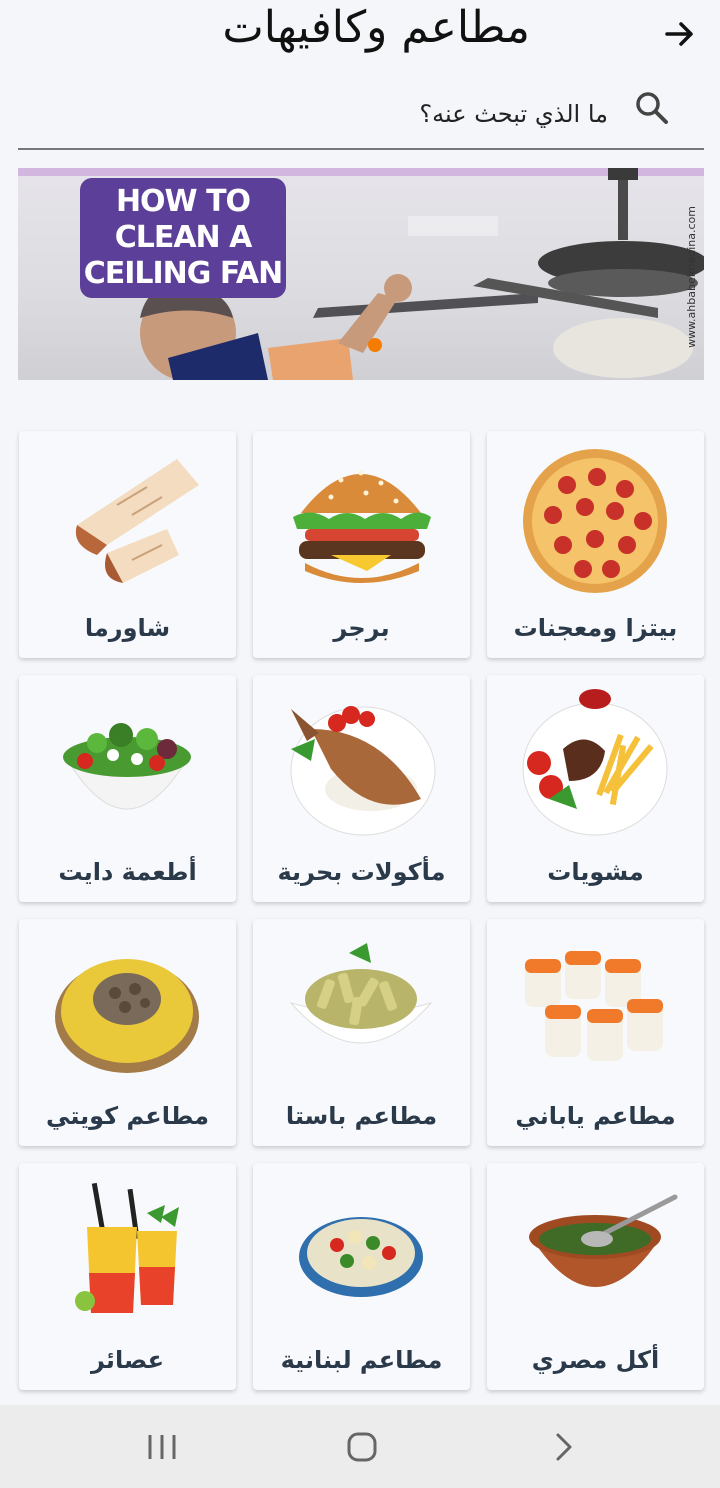 The height and width of the screenshot is (1488, 720). I want to click on category-label: شاورما, so click(127, 628).